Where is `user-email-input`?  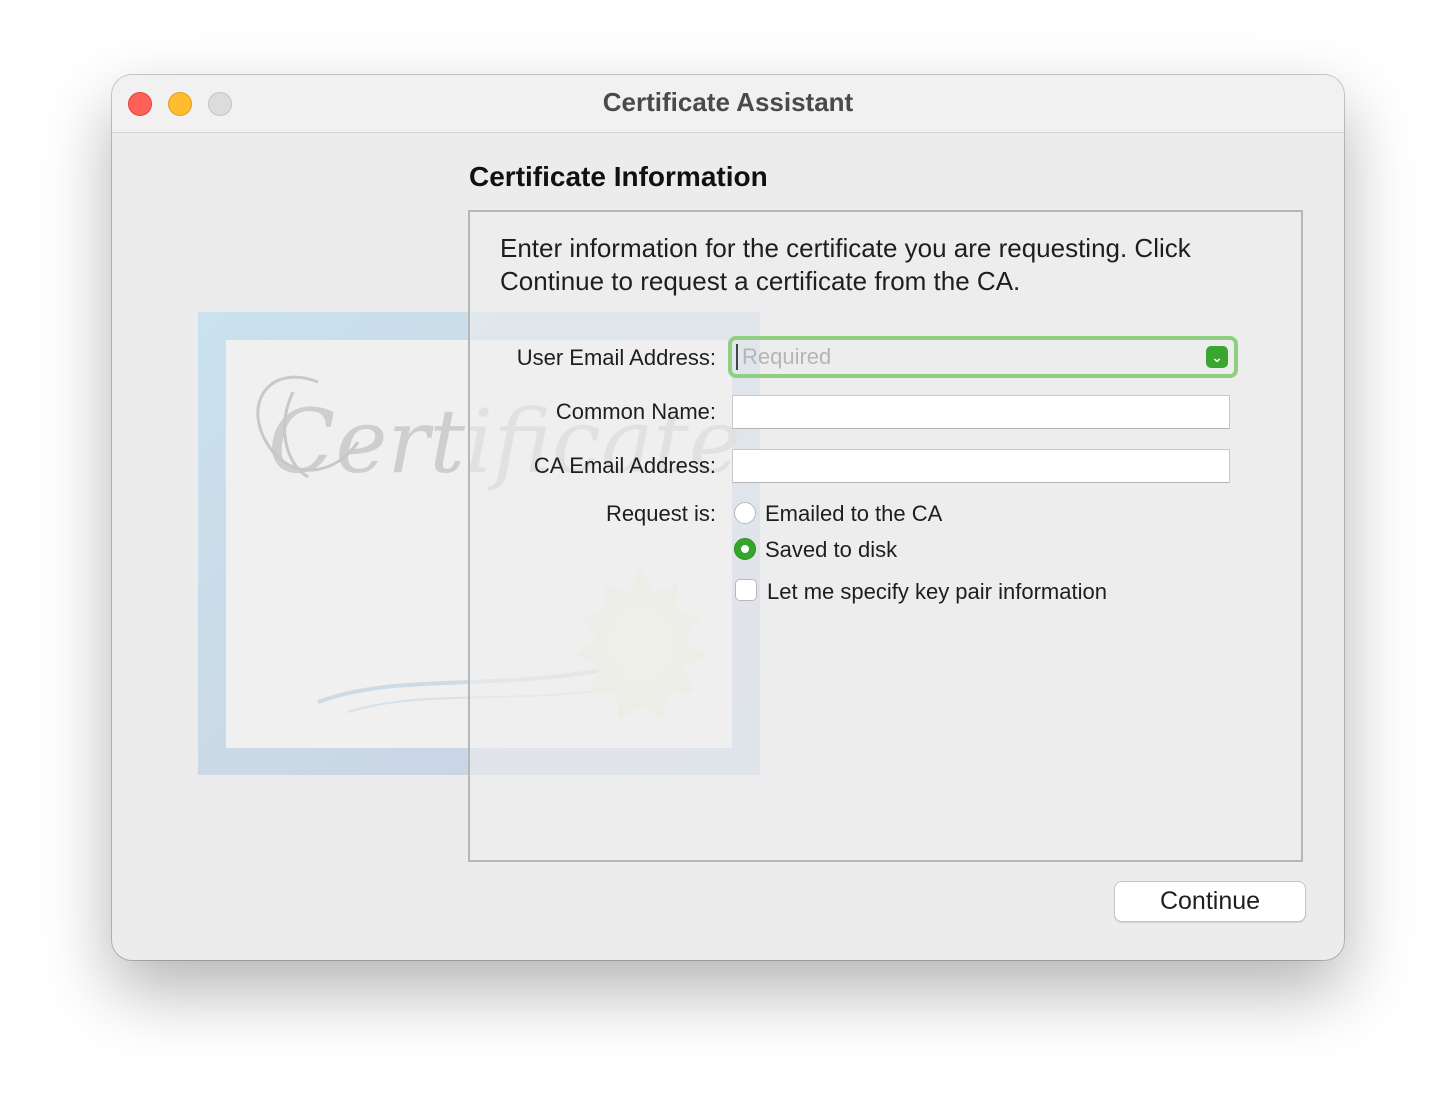
user-email-input is located at coordinates (969, 357).